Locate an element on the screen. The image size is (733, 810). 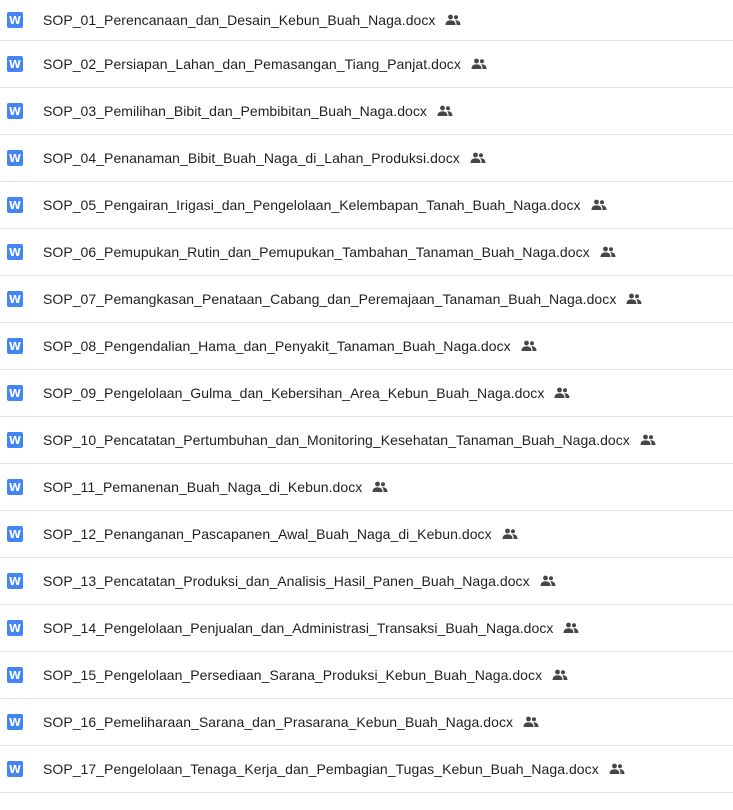
file-name-wrapper: SOP_11_Pemanenan_Buah_Naga_di_Kebun.docx is located at coordinates (215, 487).